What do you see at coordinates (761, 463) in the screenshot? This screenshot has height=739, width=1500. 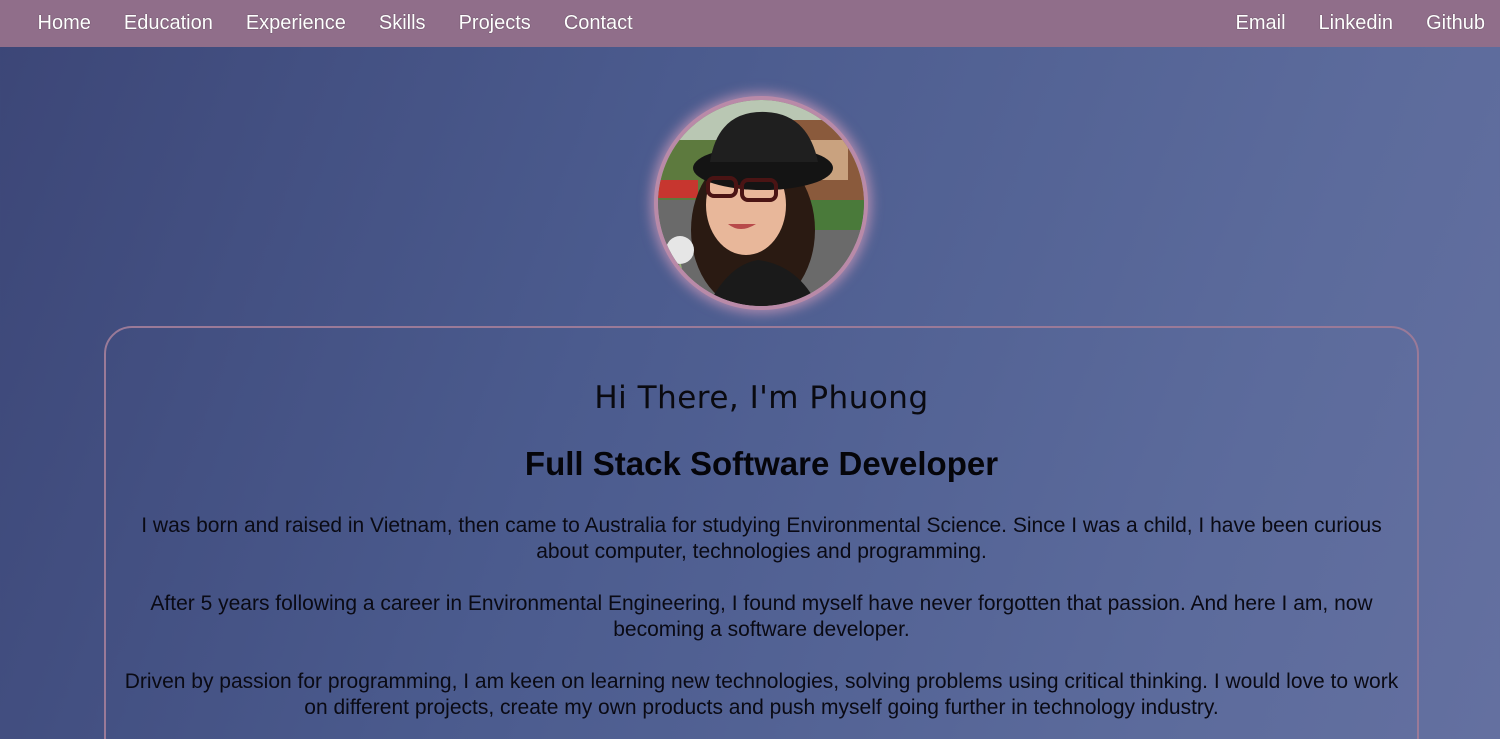 I see `role-title: Full Stack Software Developer` at bounding box center [761, 463].